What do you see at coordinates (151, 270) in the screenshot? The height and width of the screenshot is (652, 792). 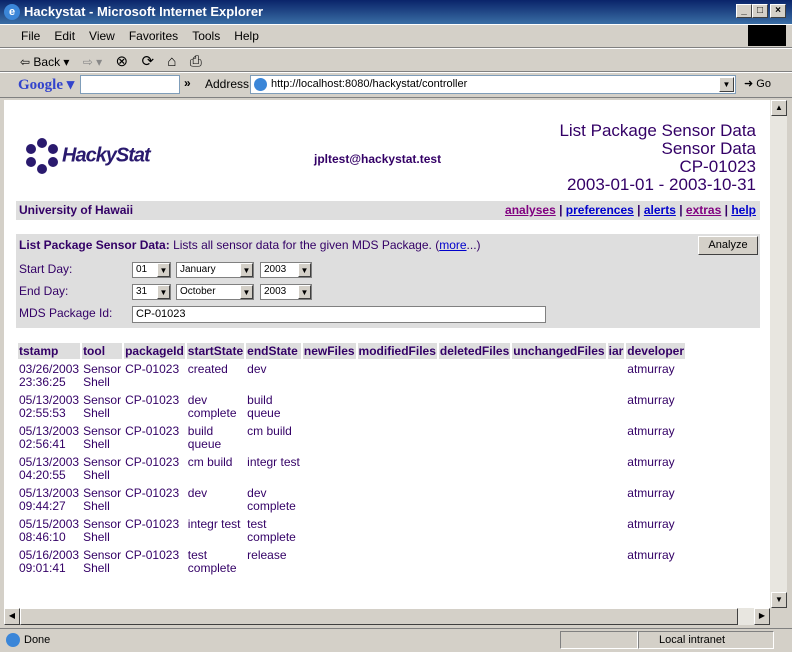 I see `start-day-select: 01 ▼` at bounding box center [151, 270].